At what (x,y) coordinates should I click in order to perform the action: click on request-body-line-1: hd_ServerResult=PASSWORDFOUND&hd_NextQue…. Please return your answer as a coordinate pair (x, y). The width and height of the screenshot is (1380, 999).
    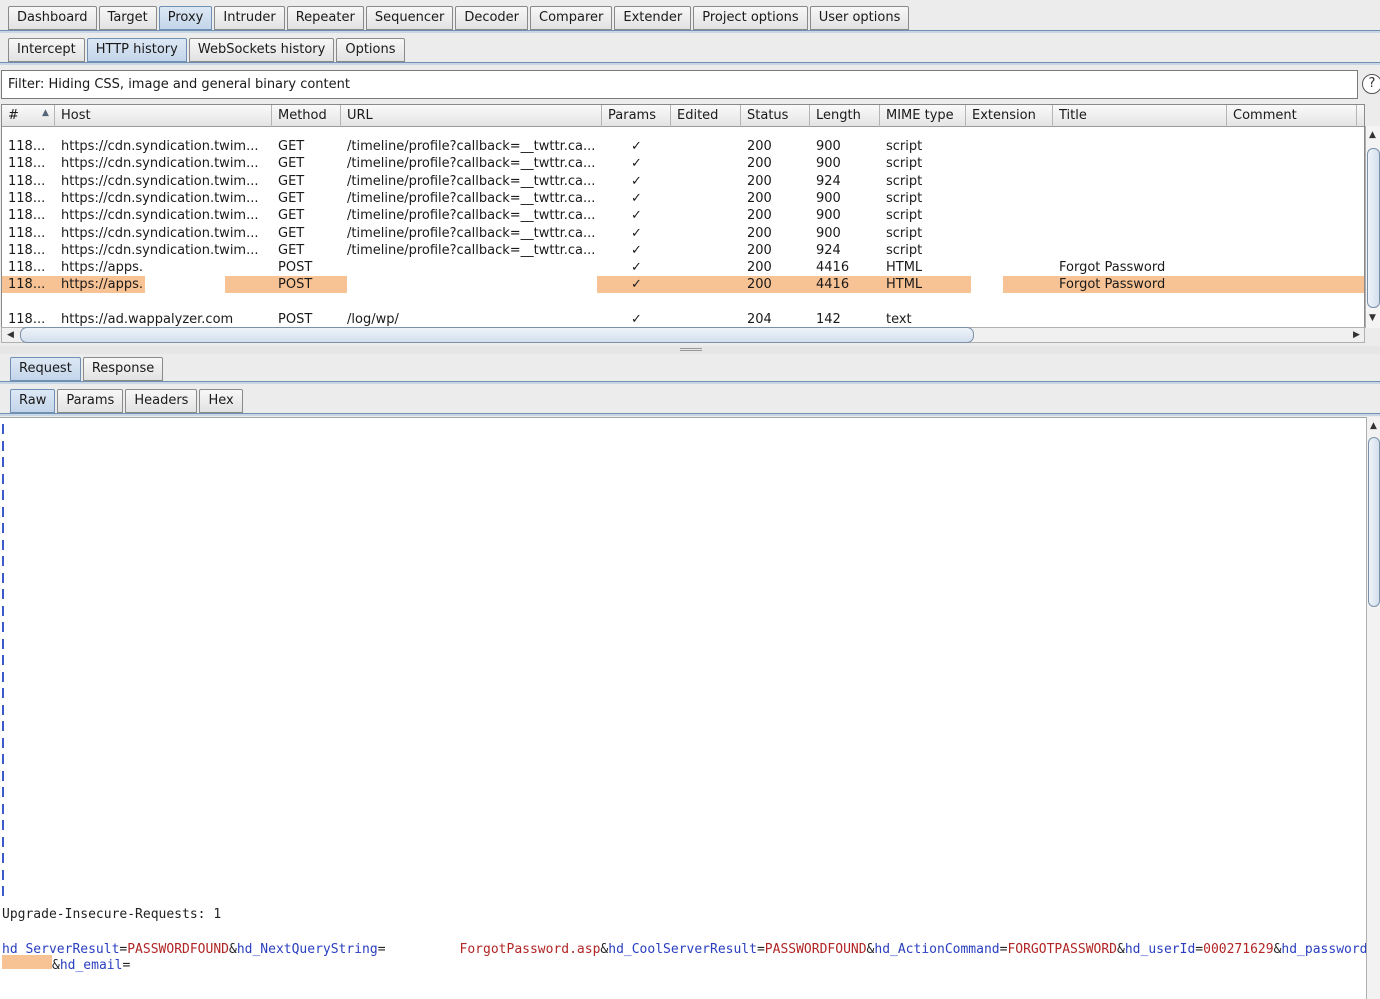
    Looking at the image, I should click on (684, 948).